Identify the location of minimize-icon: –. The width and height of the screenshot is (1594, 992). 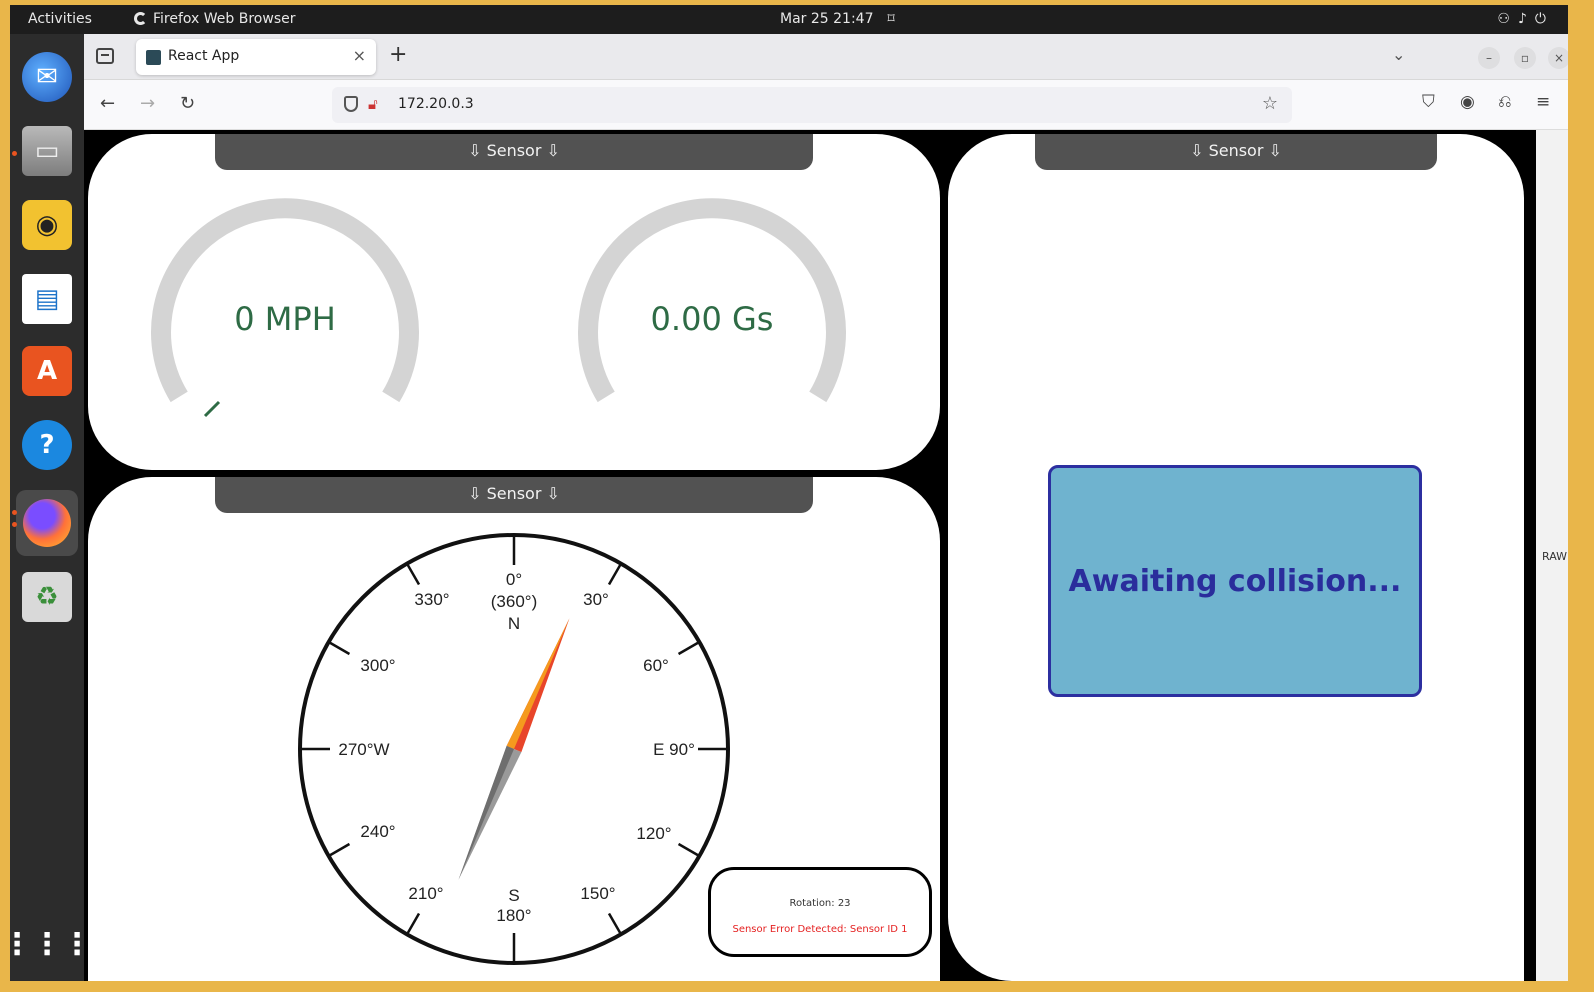
(1489, 58).